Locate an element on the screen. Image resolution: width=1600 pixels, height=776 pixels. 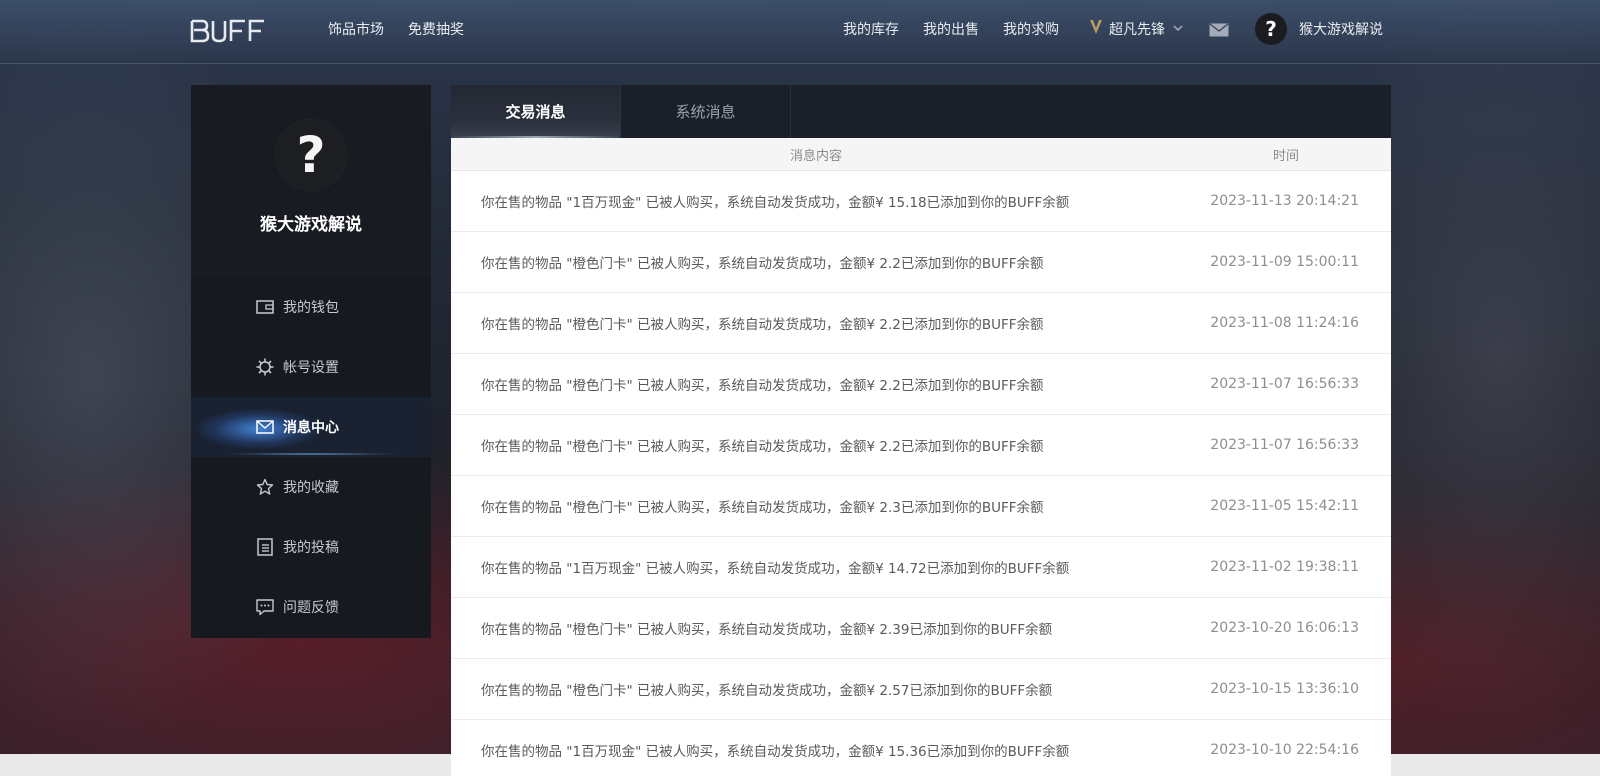
sidebar-item-wallet: 我的钱包 is located at coordinates (311, 307).